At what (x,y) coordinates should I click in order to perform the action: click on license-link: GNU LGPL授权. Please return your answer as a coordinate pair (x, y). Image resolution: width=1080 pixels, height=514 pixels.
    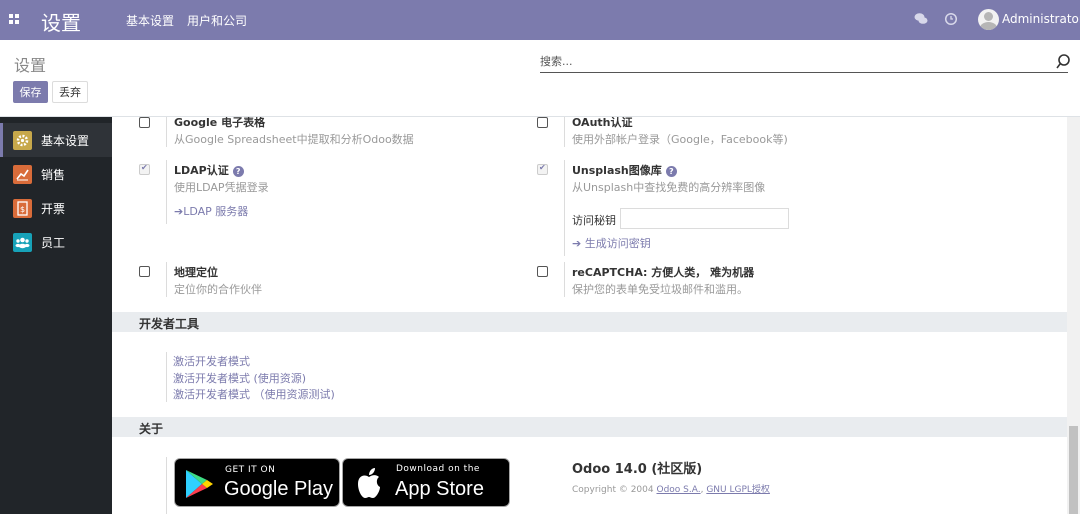
    Looking at the image, I should click on (738, 490).